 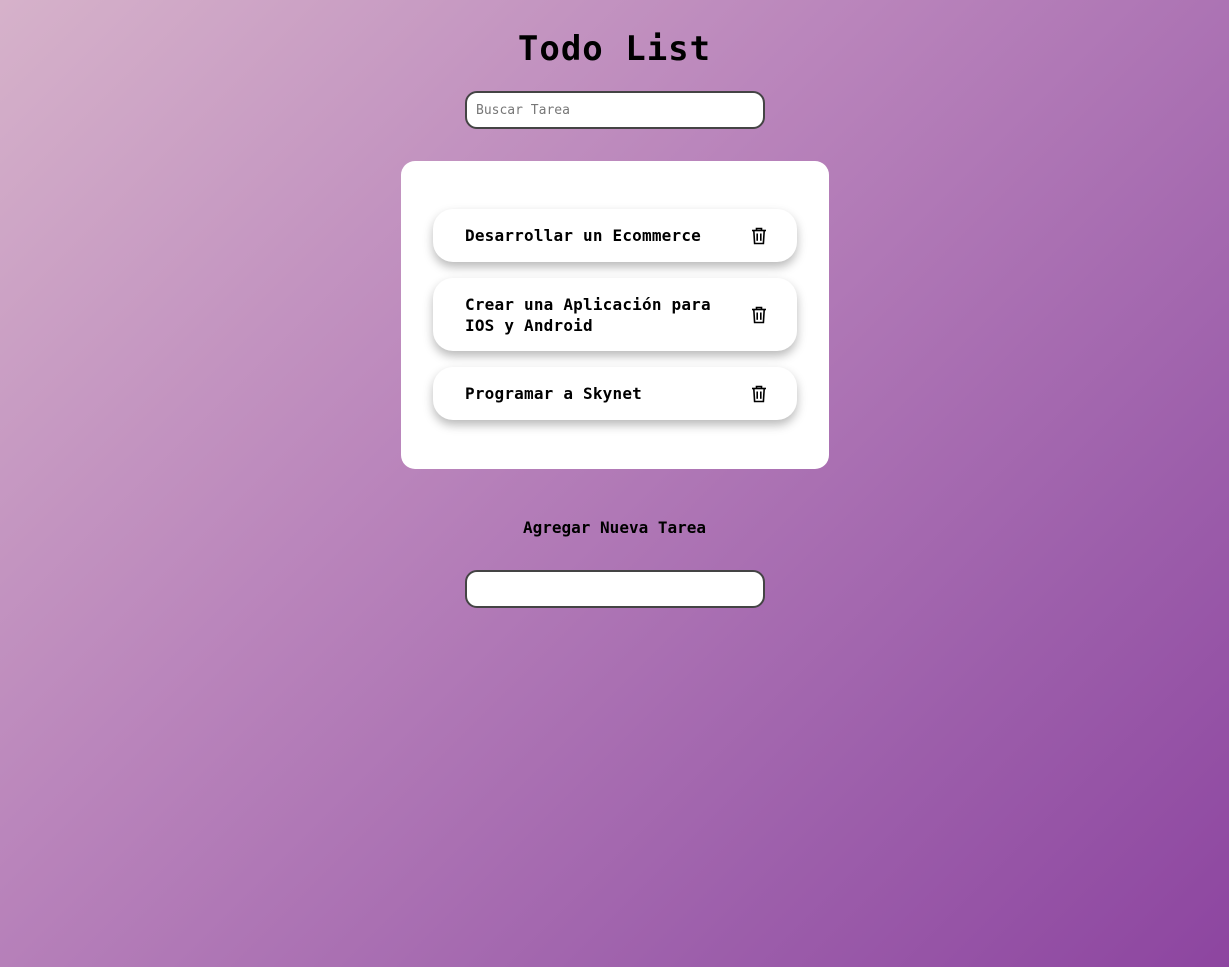 I want to click on page-title: Todo List, so click(x=614, y=49).